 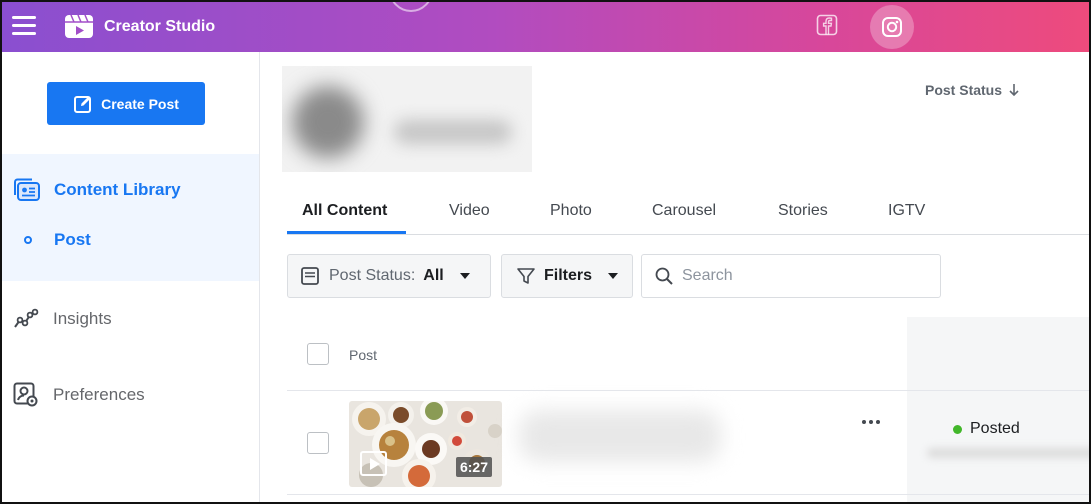 What do you see at coordinates (802, 276) in the screenshot?
I see `search-input` at bounding box center [802, 276].